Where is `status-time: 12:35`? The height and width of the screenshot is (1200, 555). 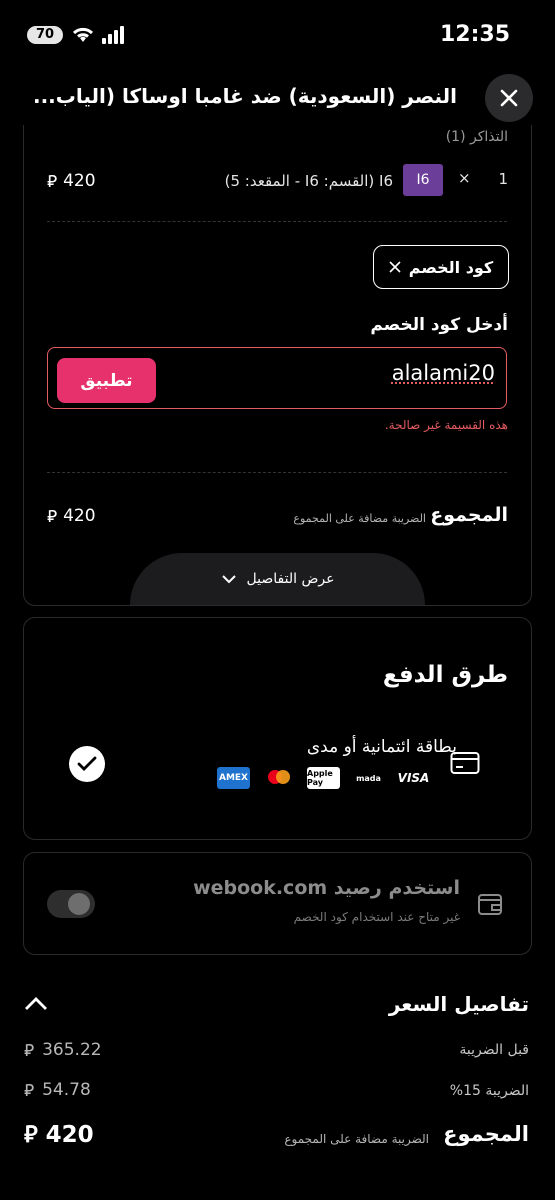
status-time: 12:35 is located at coordinates (474, 34).